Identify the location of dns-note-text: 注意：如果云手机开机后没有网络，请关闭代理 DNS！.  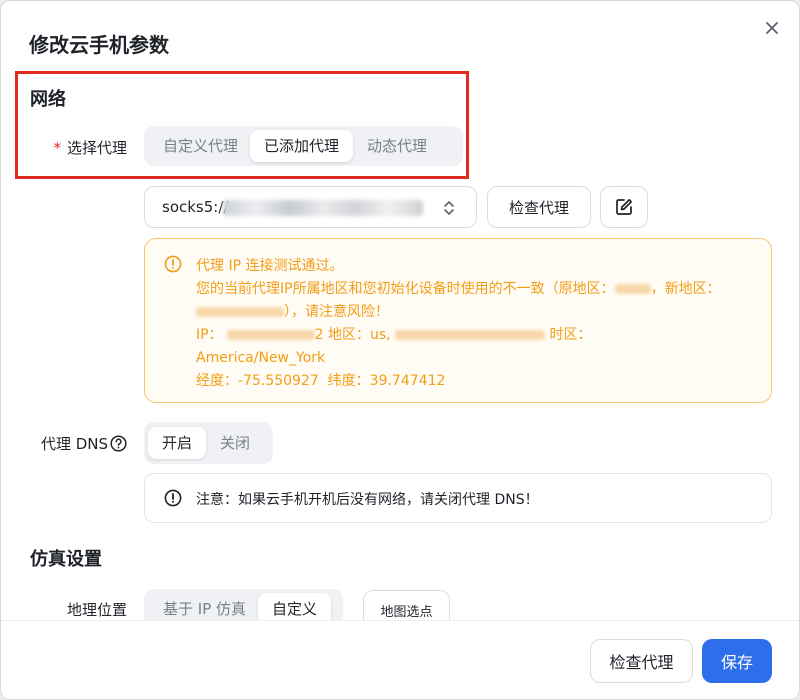
(367, 500).